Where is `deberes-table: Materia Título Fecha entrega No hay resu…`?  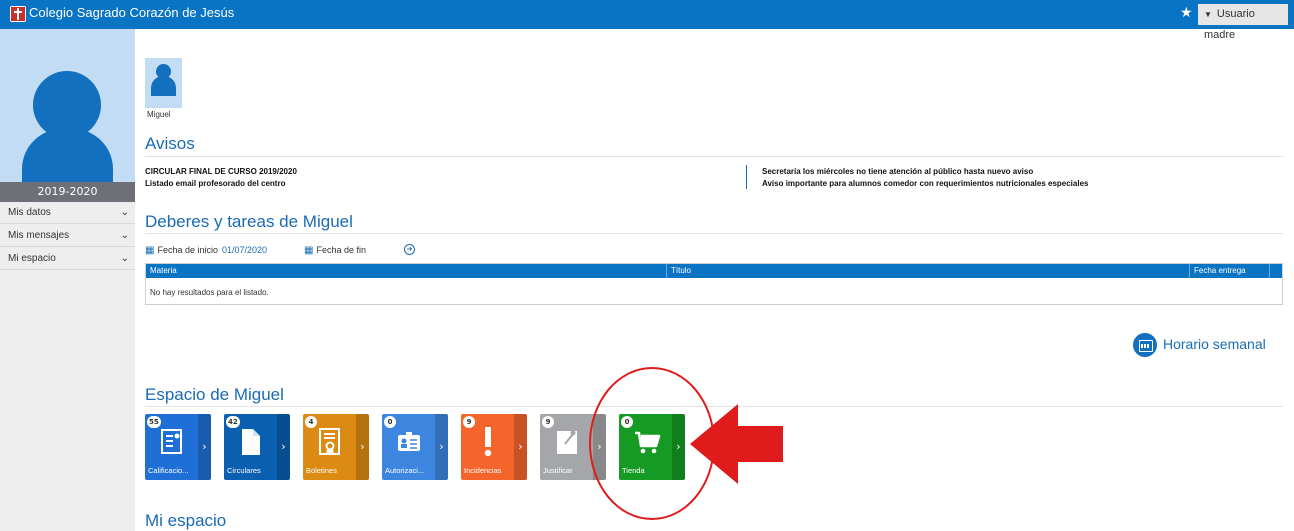
deberes-table: Materia Título Fecha entrega No hay resu… is located at coordinates (714, 284).